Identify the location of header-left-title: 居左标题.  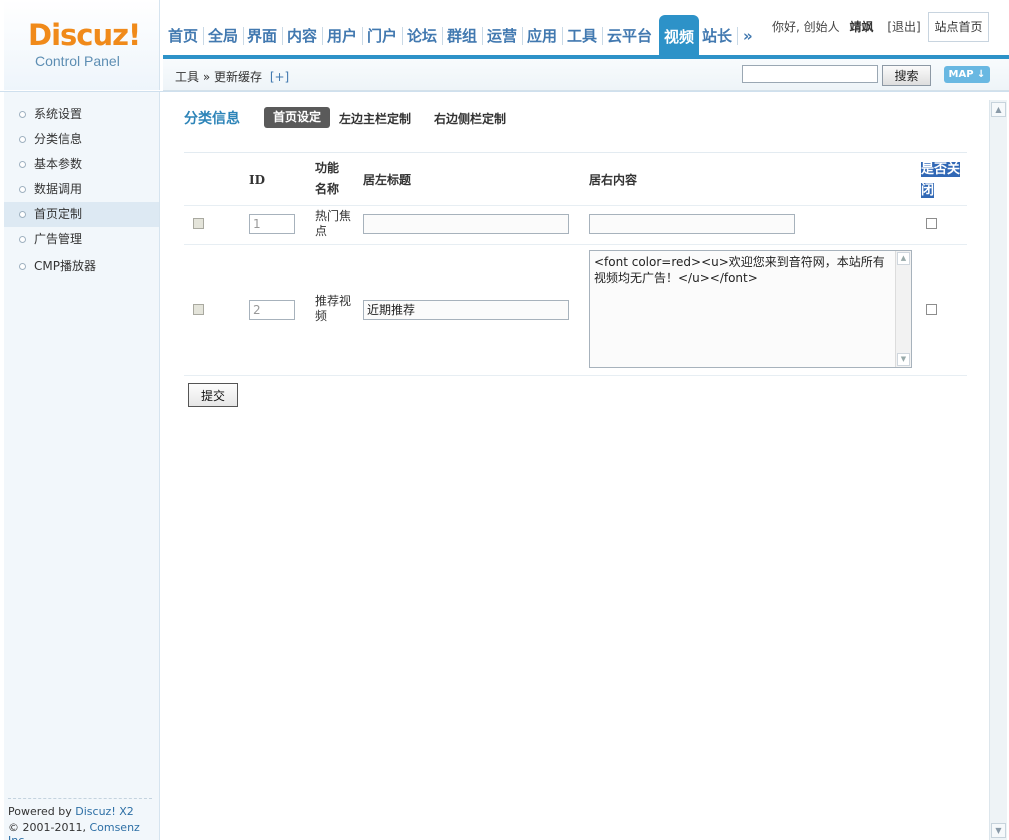
(387, 180).